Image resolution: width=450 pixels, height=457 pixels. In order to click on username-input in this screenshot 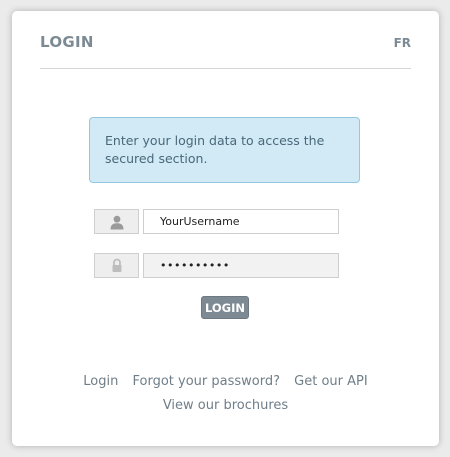, I will do `click(241, 221)`.